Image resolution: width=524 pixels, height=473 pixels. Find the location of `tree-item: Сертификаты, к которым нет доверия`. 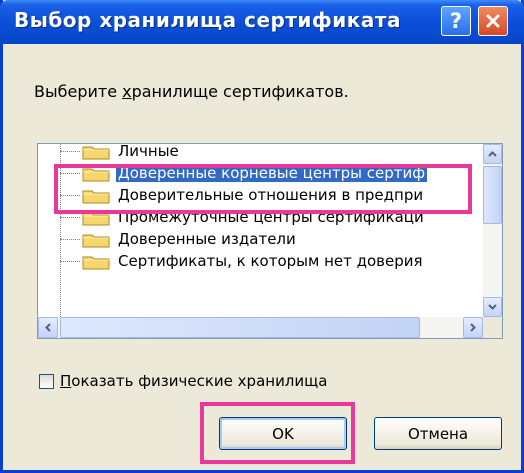

tree-item: Сертификаты, к которым нет доверия is located at coordinates (260, 261).